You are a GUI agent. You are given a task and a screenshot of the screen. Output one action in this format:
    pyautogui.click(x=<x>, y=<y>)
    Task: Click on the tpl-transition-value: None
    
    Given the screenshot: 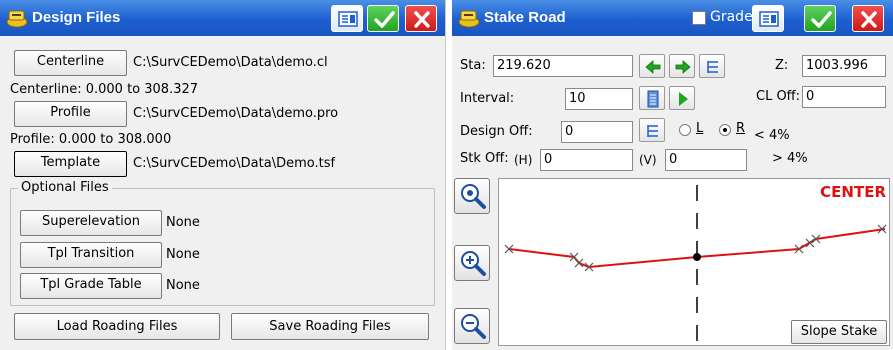 What is the action you would take?
    pyautogui.click(x=183, y=254)
    